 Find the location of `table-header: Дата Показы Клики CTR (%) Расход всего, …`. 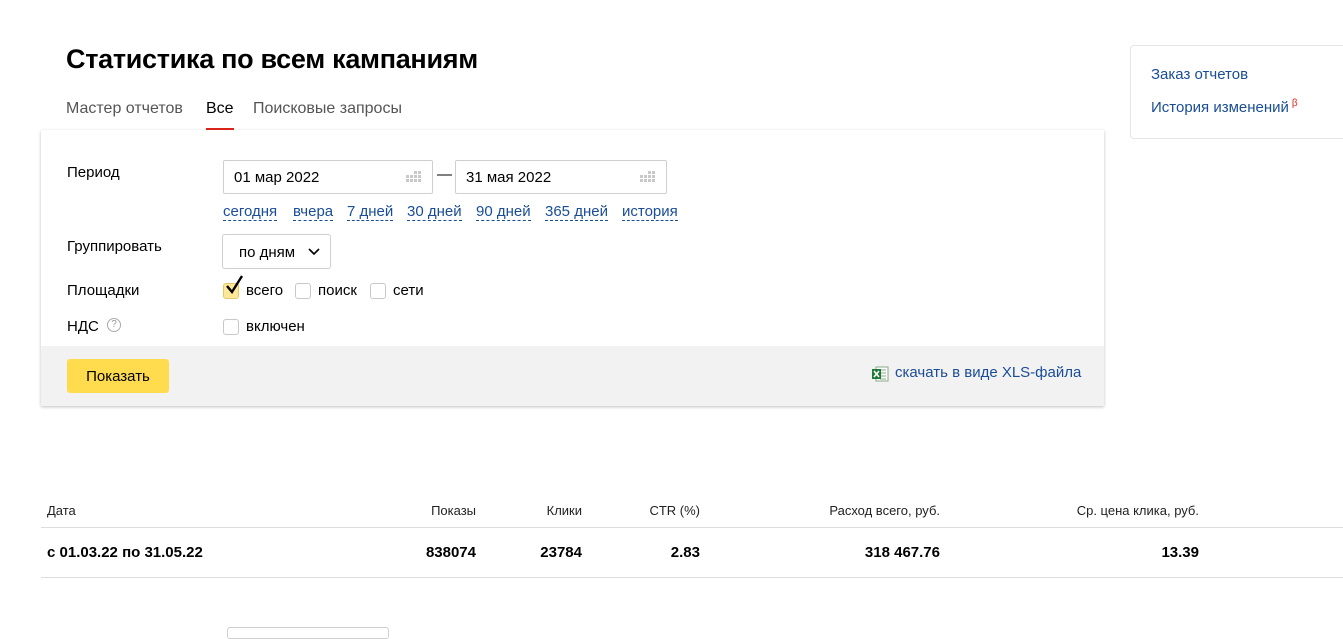

table-header: Дата Показы Клики CTR (%) Расход всего, … is located at coordinates (692, 510).